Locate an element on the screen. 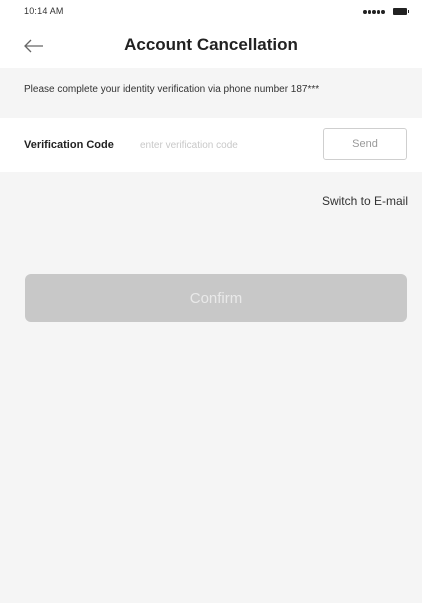 The height and width of the screenshot is (603, 422). verification-code-label: Verification Code is located at coordinates (69, 145).